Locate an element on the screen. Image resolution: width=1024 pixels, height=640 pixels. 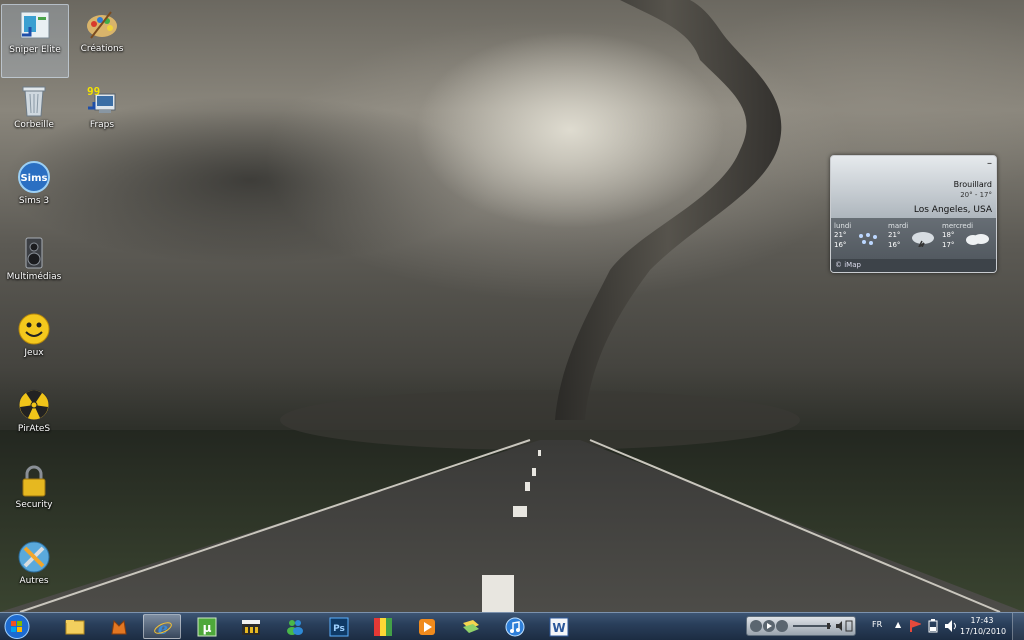
desktop-icon-security: Security is located at coordinates (34, 496).